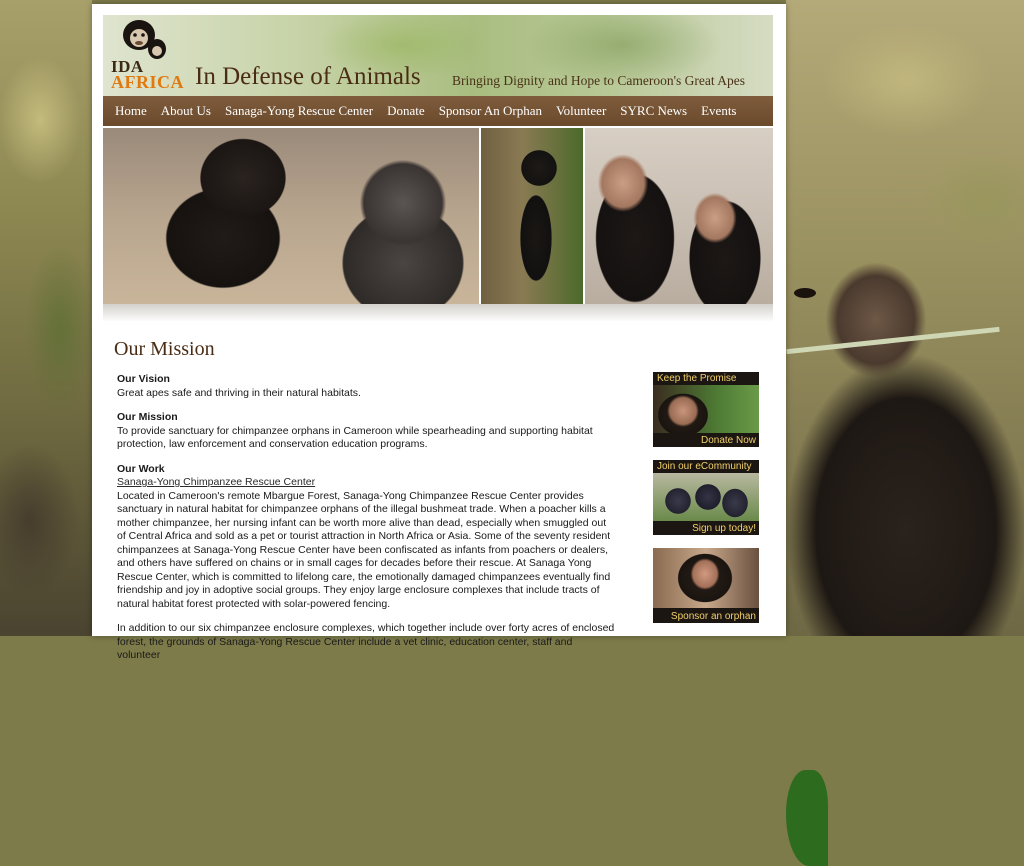 Image resolution: width=1024 pixels, height=866 pixels. What do you see at coordinates (805, 293) in the screenshot?
I see `chimp-eye` at bounding box center [805, 293].